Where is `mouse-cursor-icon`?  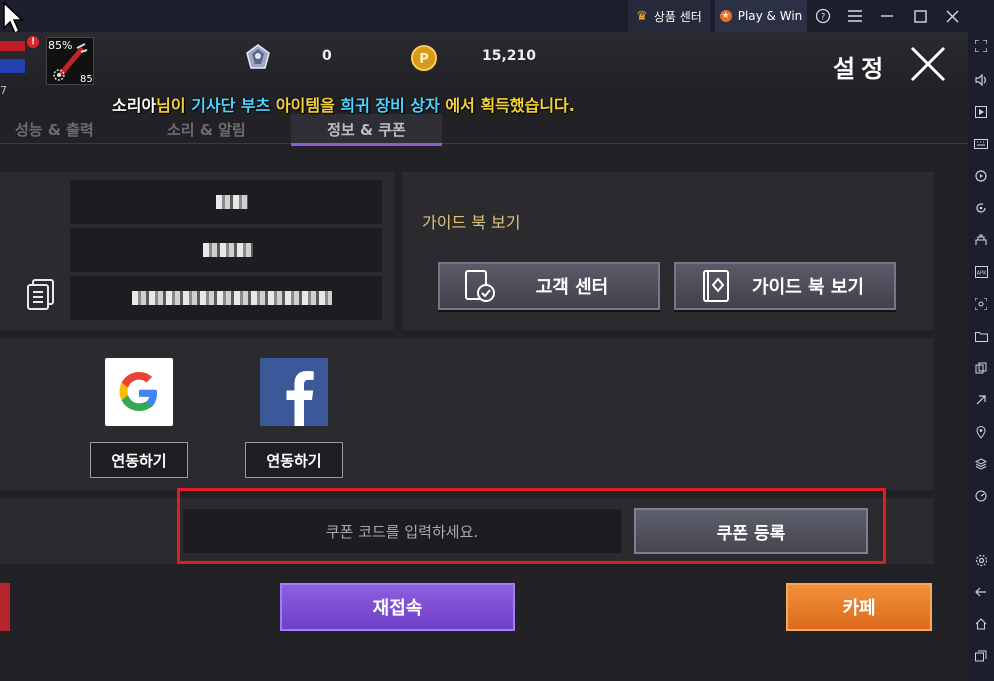 mouse-cursor-icon is located at coordinates (13, 18).